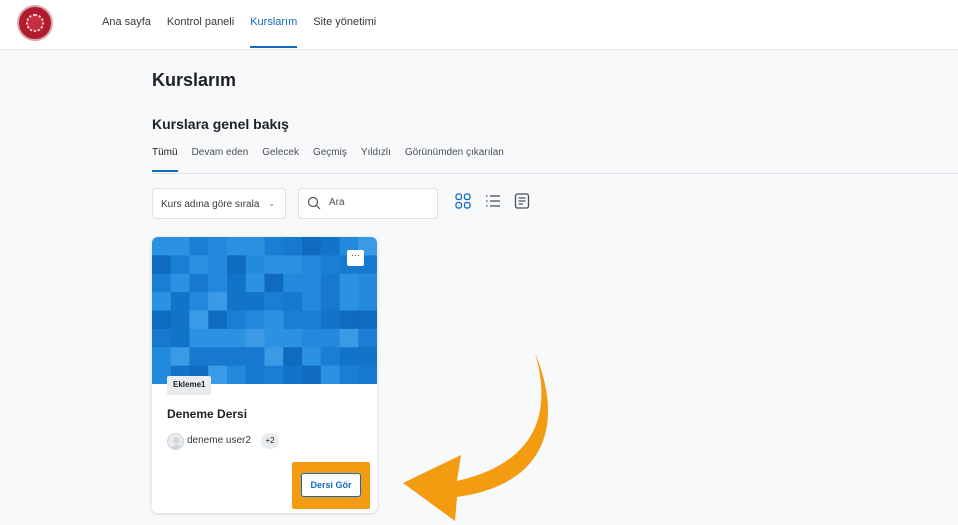 This screenshot has height=525, width=958. Describe the element at coordinates (200, 22) in the screenshot. I see `nav-dashboard: Kontrol paneli` at that location.